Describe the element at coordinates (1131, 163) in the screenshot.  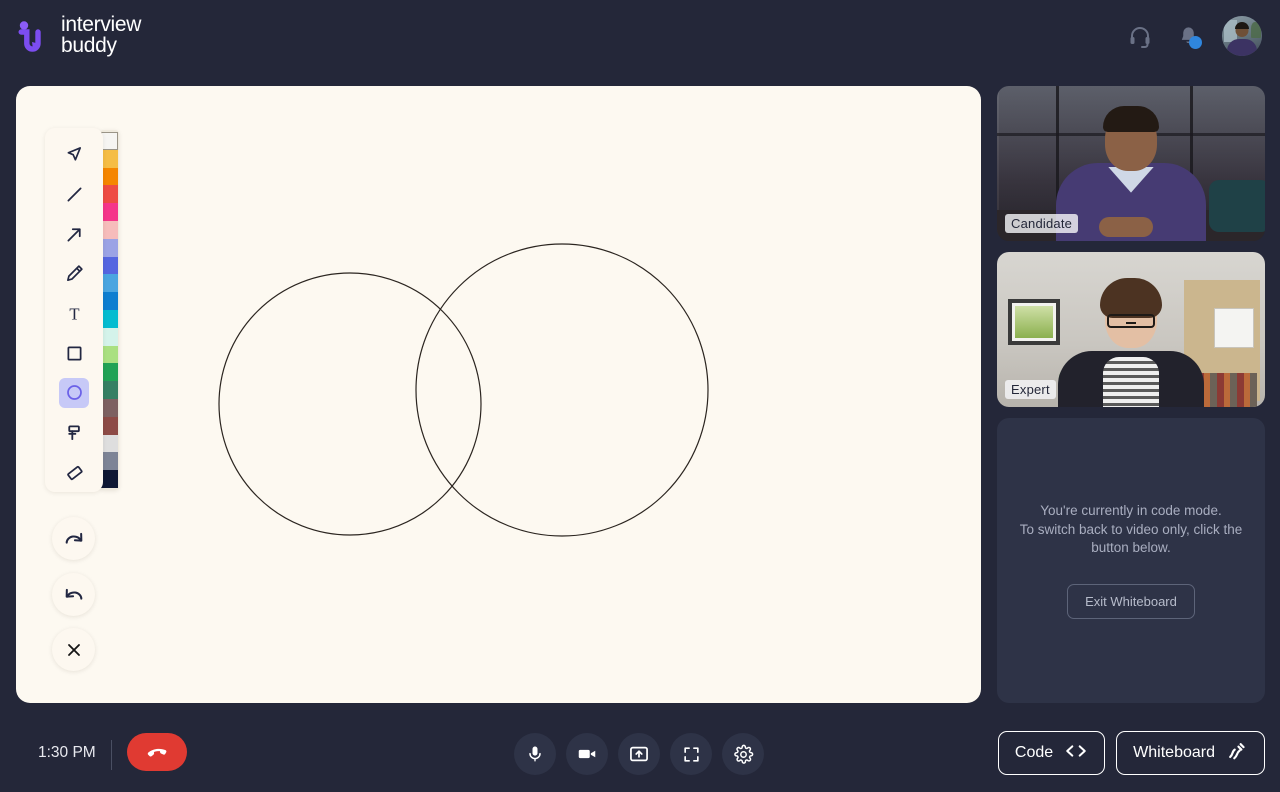
I see `candidate-video-tile: Candidate` at that location.